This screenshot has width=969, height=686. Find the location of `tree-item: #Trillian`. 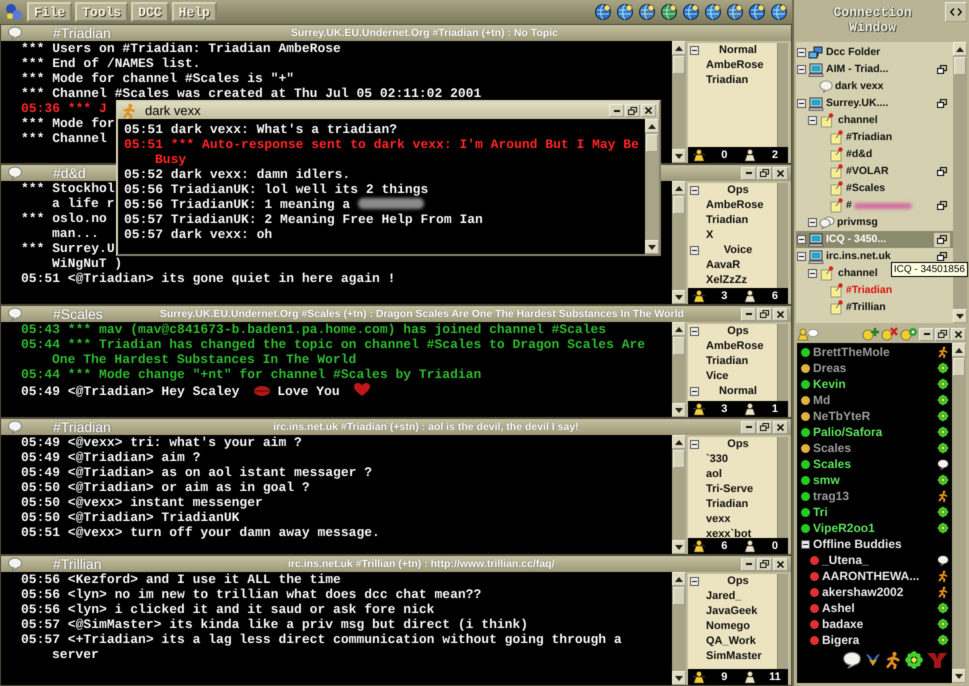

tree-item: #Trillian is located at coordinates (874, 307).